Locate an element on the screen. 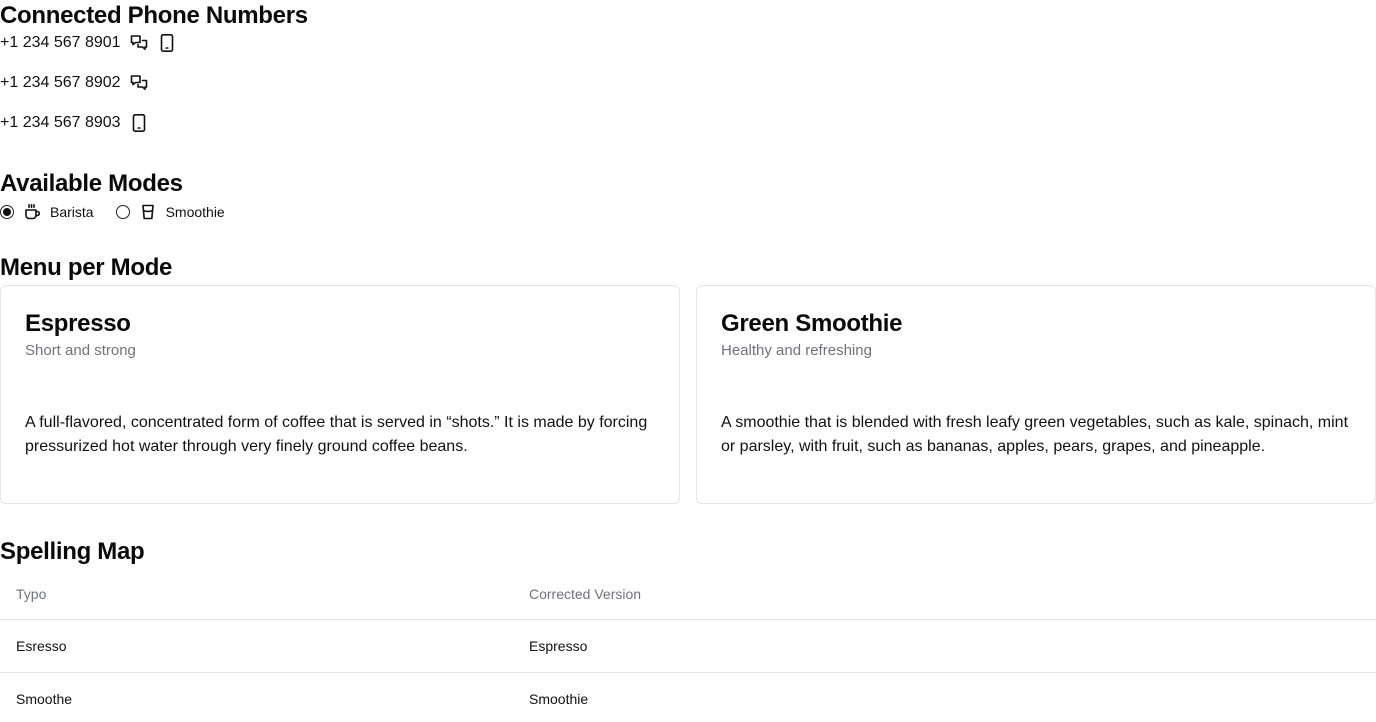  mode-option-barista: Barista is located at coordinates (47, 212).